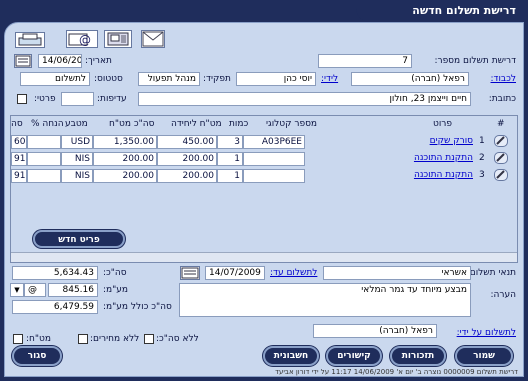 The width and height of the screenshot is (528, 381). I want to click on no-total-label: ללא סה"כ:, so click(177, 339).